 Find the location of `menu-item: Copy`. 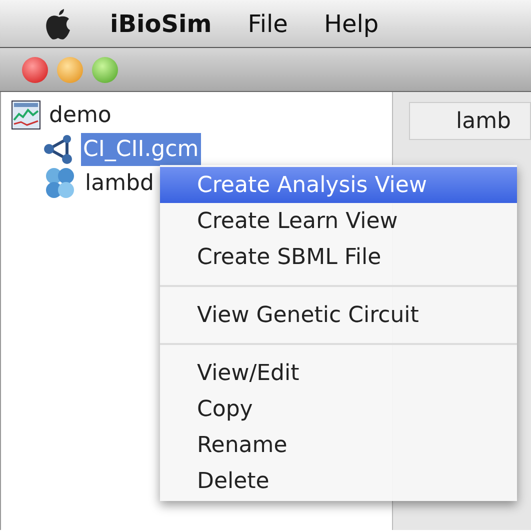

menu-item: Copy is located at coordinates (338, 409).